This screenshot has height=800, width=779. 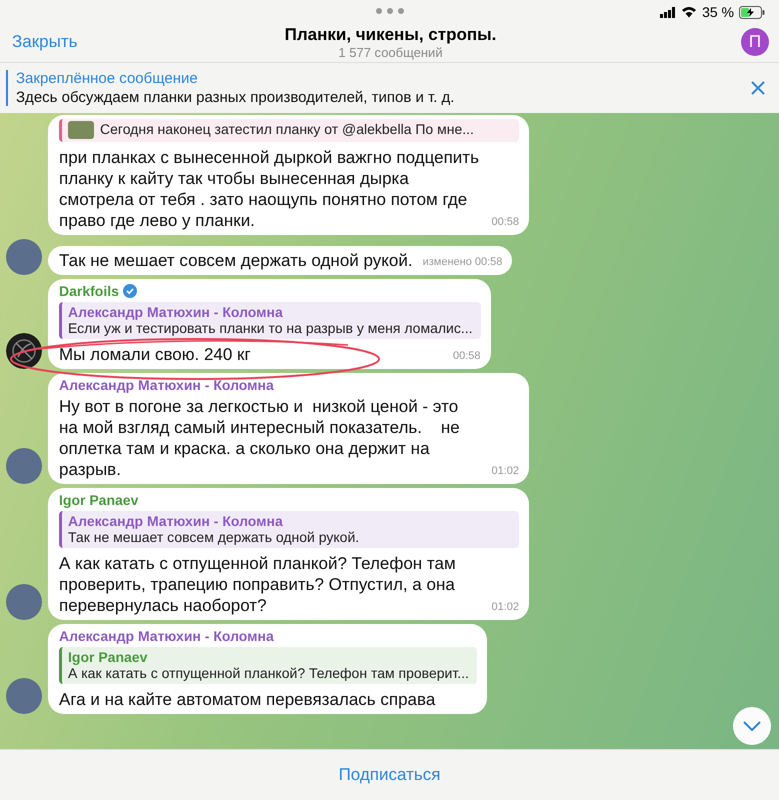 I want to click on reply-author: Igor Panaev, so click(x=108, y=657).